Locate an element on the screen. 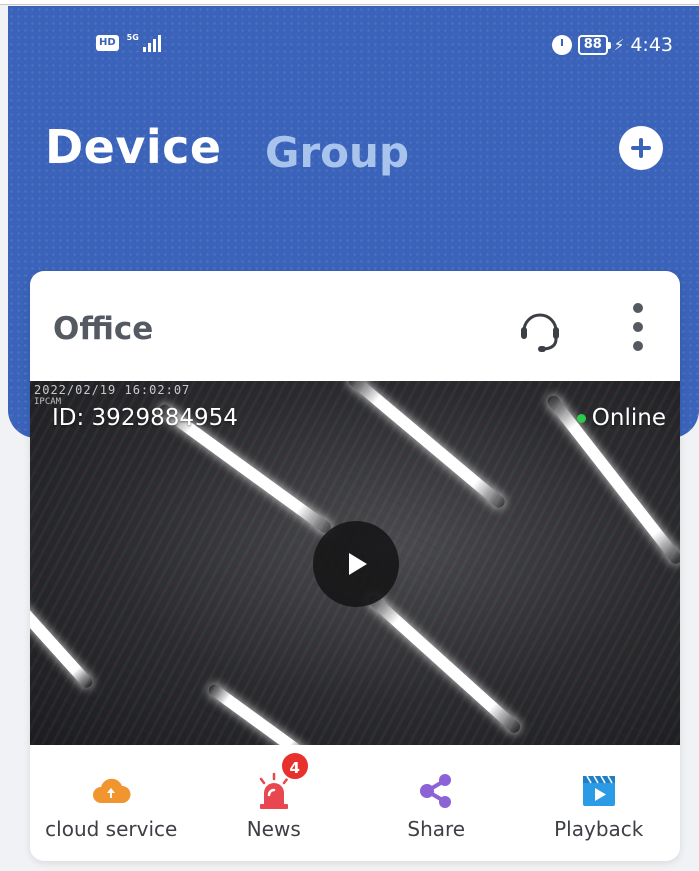 The height and width of the screenshot is (871, 699). more-options-button is located at coordinates (638, 327).